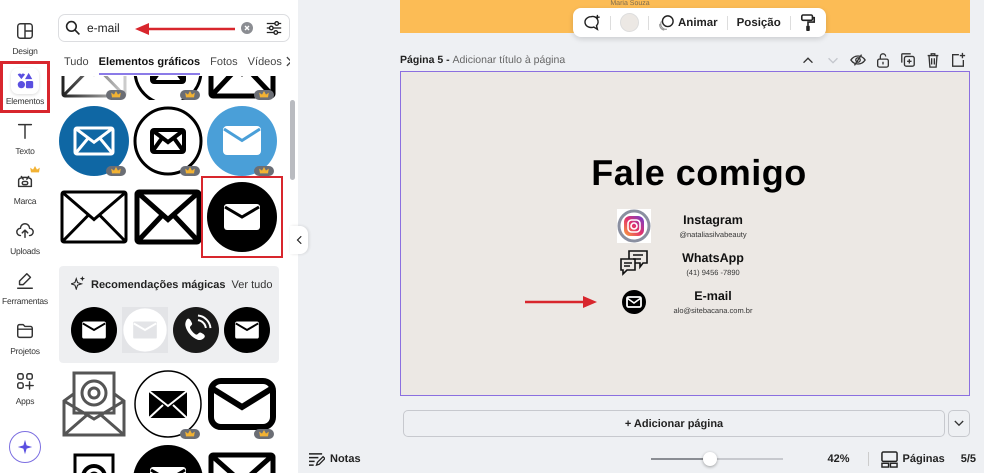 Image resolution: width=984 pixels, height=473 pixels. I want to click on zoom-level: 42%, so click(838, 459).